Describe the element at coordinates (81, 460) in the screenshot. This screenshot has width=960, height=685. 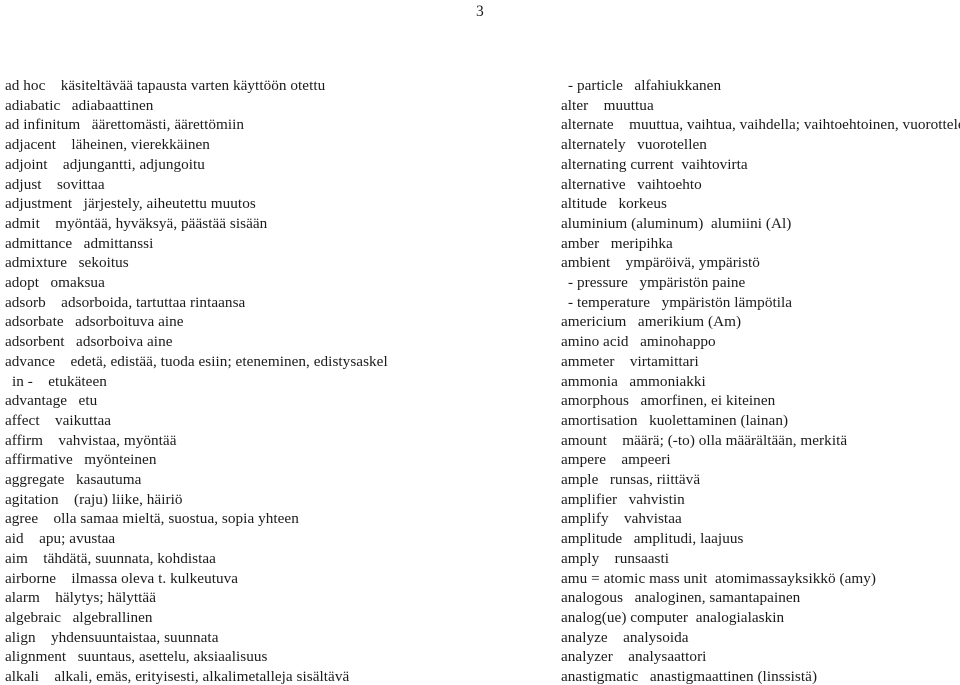
I see `dictionary-entry: affirmative myönteinen` at that location.